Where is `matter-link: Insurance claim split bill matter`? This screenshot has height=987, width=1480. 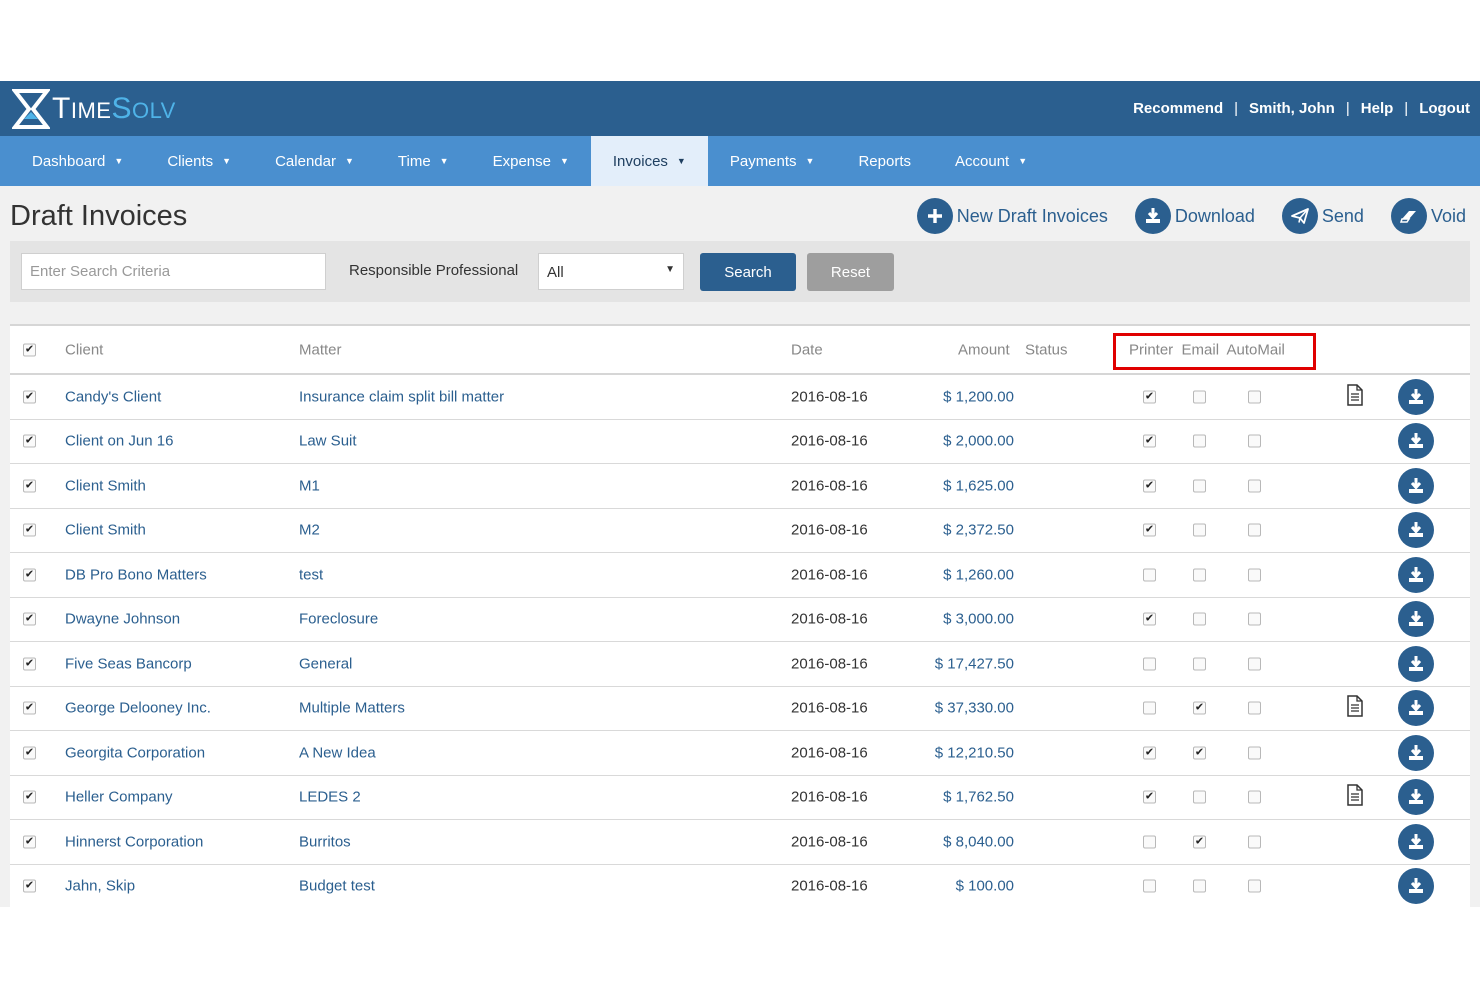
matter-link: Insurance claim split bill matter is located at coordinates (401, 396).